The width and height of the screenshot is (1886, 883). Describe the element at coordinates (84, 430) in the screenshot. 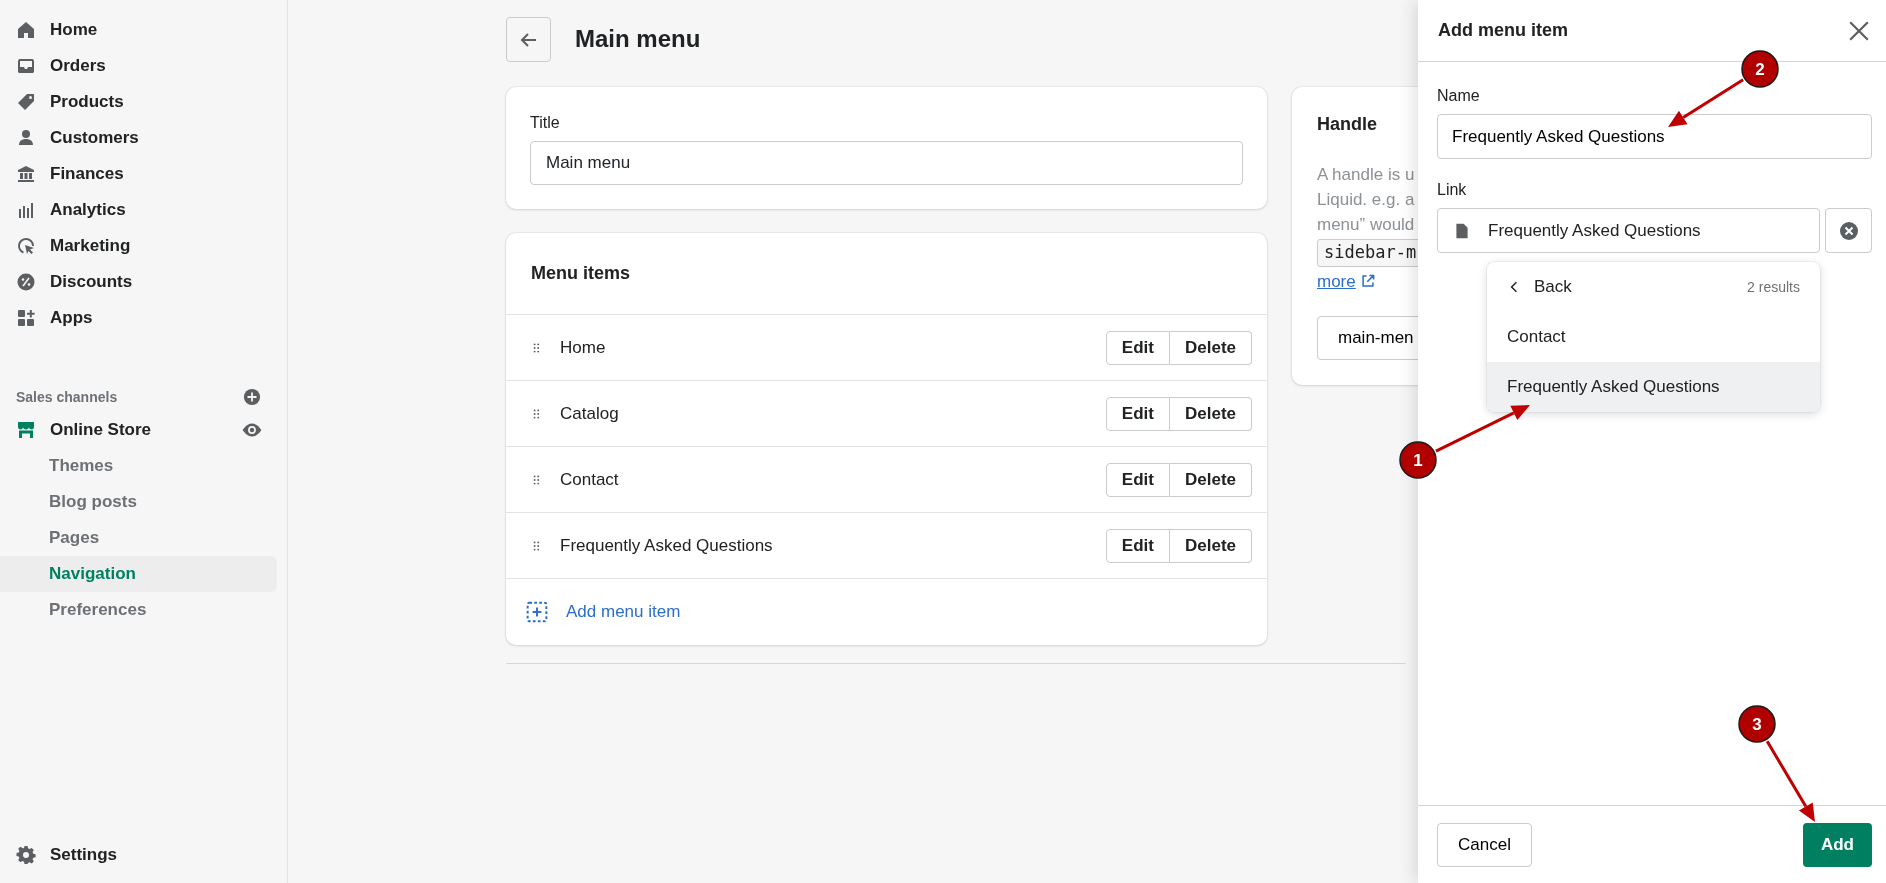

I see `sidebar-item: Online Store` at that location.